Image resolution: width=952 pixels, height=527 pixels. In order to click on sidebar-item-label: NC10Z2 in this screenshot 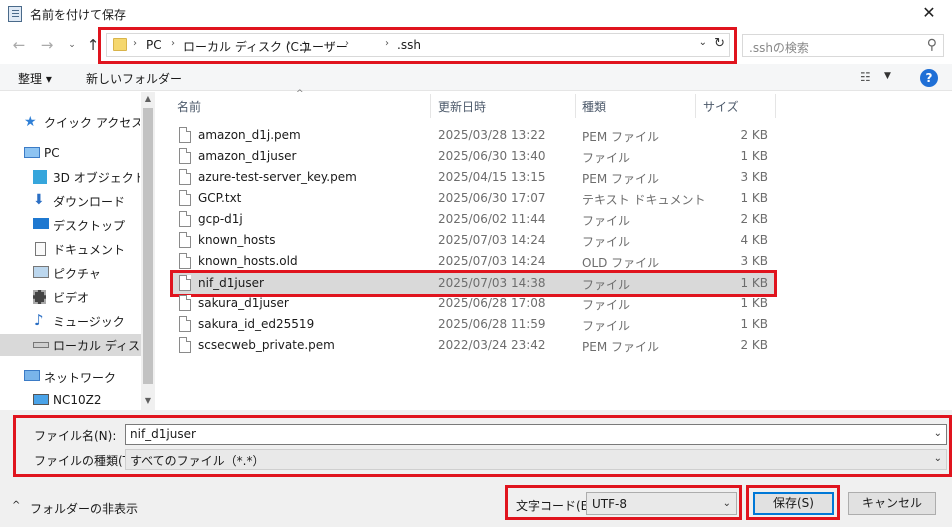, I will do `click(77, 400)`.